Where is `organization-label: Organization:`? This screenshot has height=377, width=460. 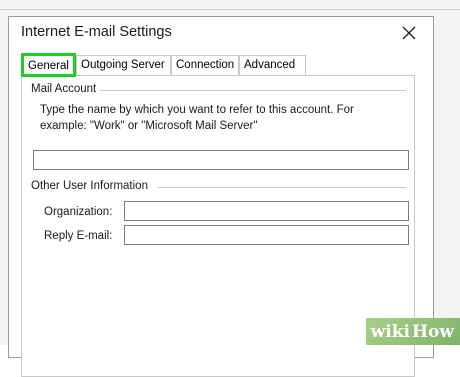 organization-label: Organization: is located at coordinates (78, 212).